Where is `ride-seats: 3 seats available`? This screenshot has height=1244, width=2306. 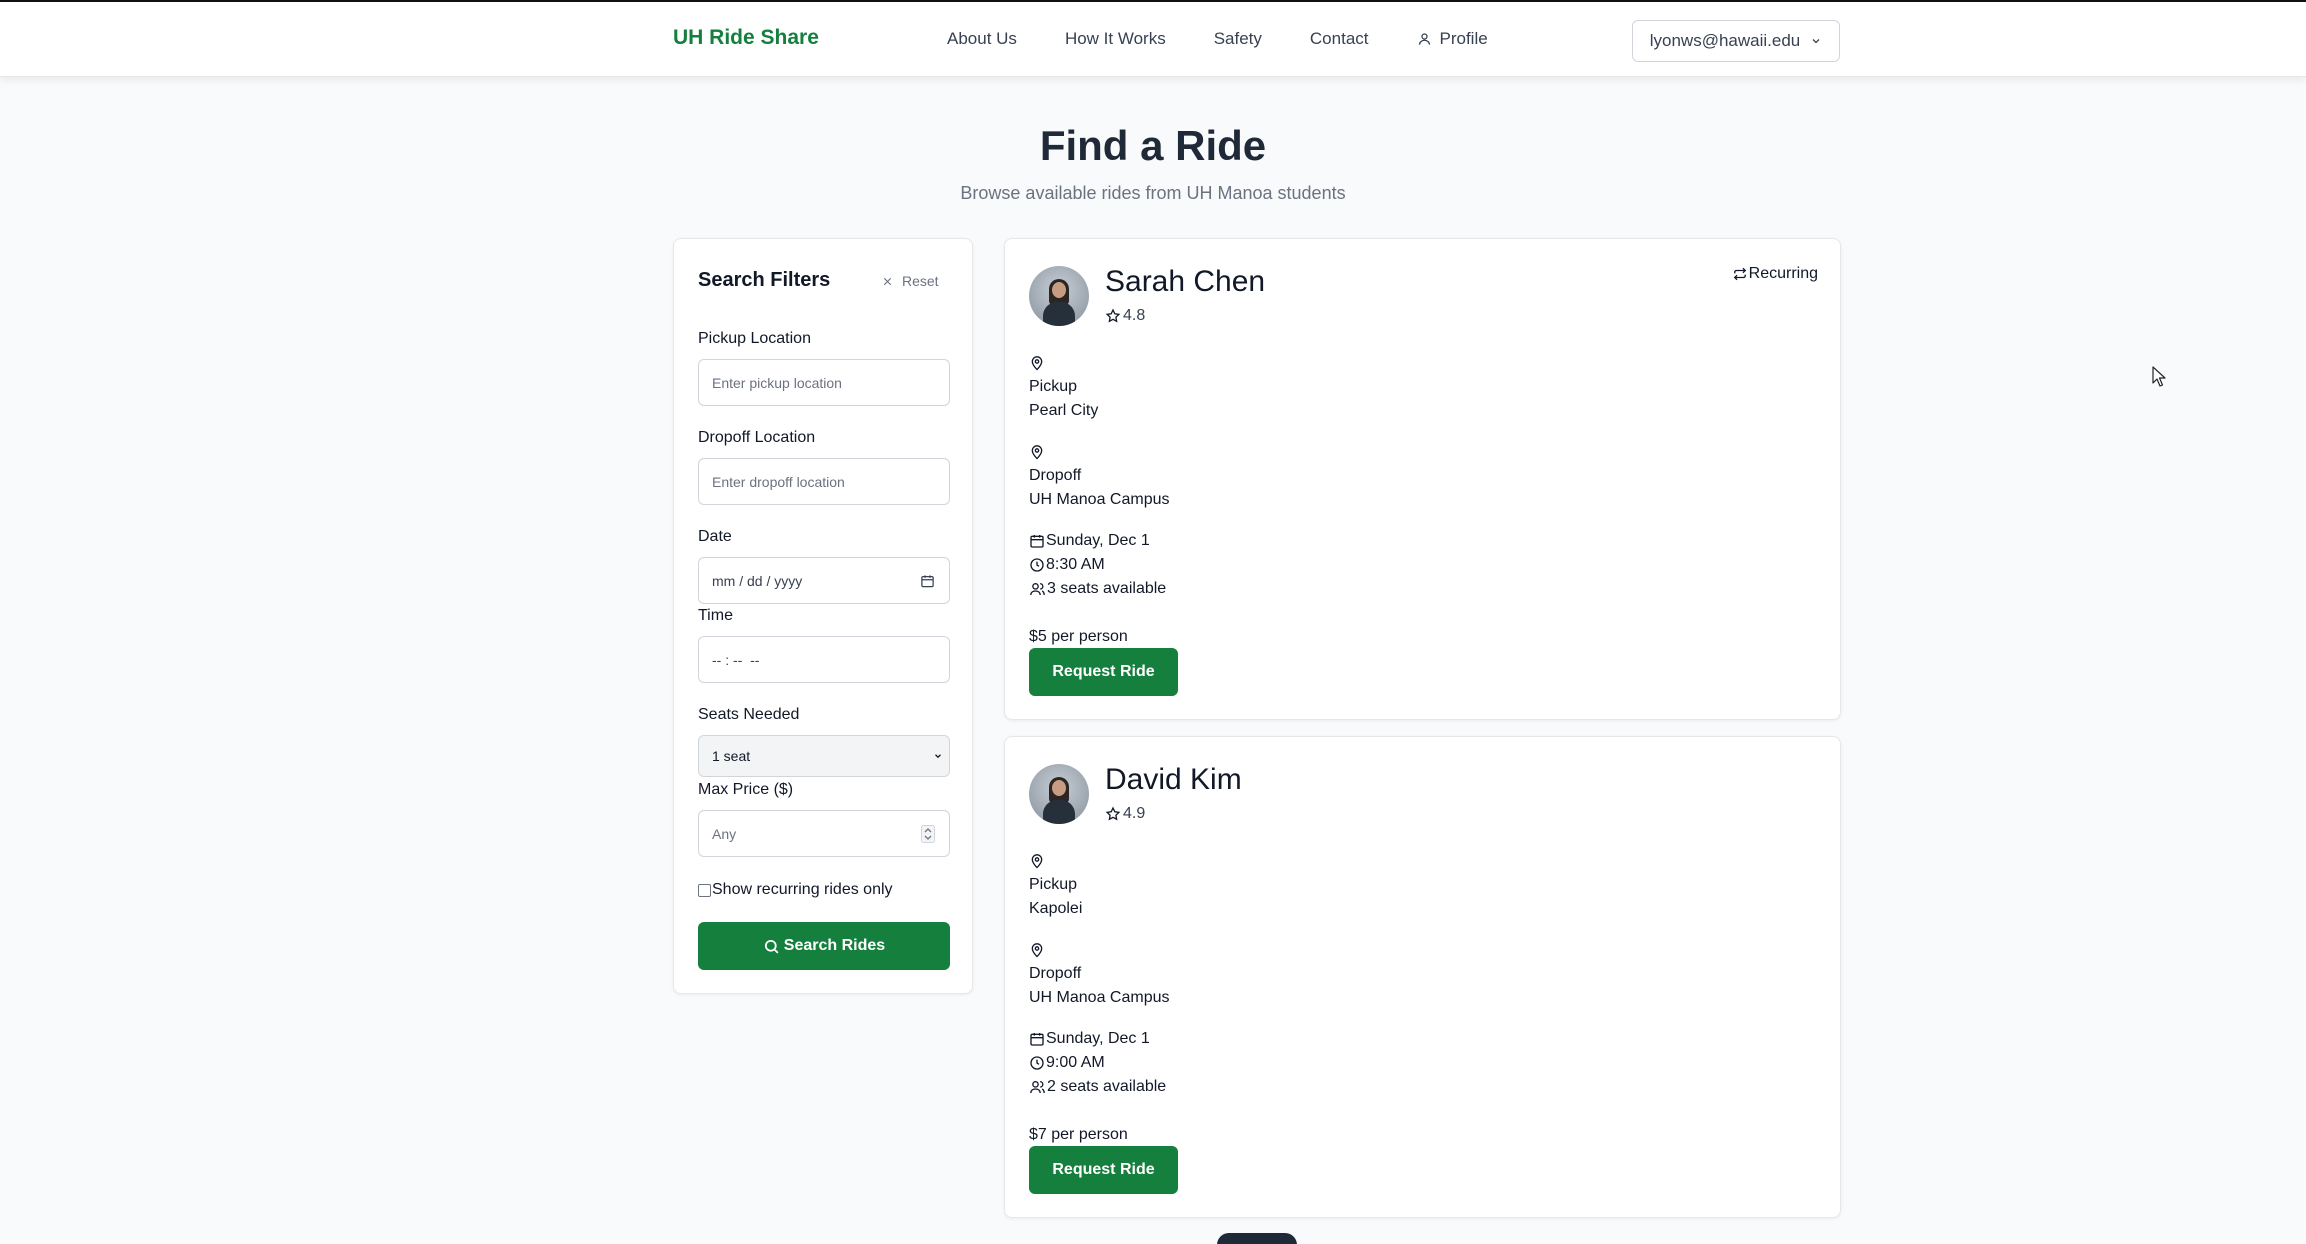
ride-seats: 3 seats available is located at coordinates (1097, 589).